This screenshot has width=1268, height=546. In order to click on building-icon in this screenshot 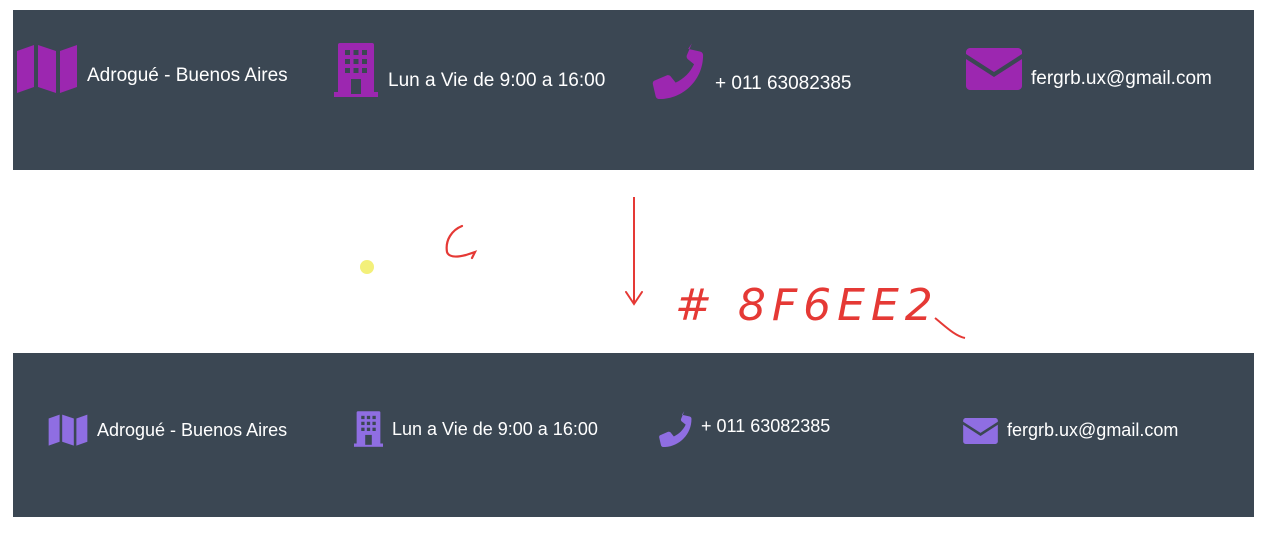, I will do `click(368, 429)`.